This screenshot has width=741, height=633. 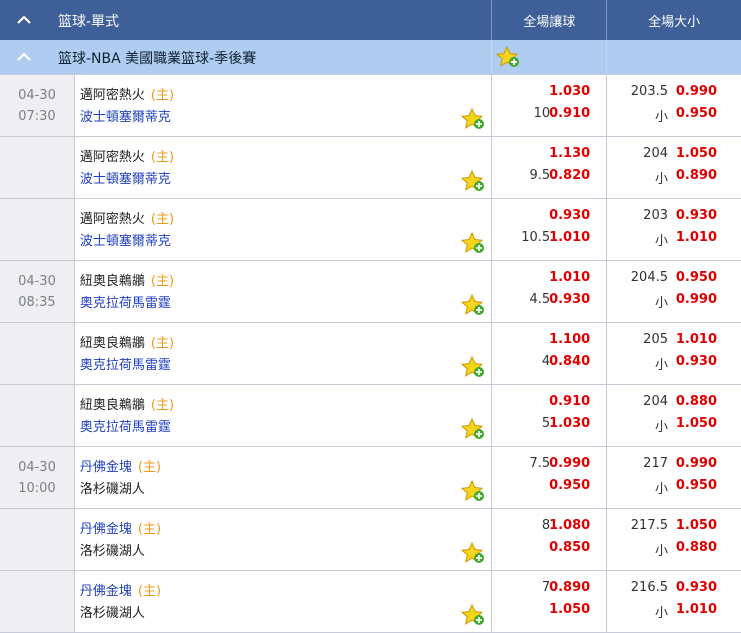 I want to click on handicap-odds-b: 1.010, so click(x=569, y=237).